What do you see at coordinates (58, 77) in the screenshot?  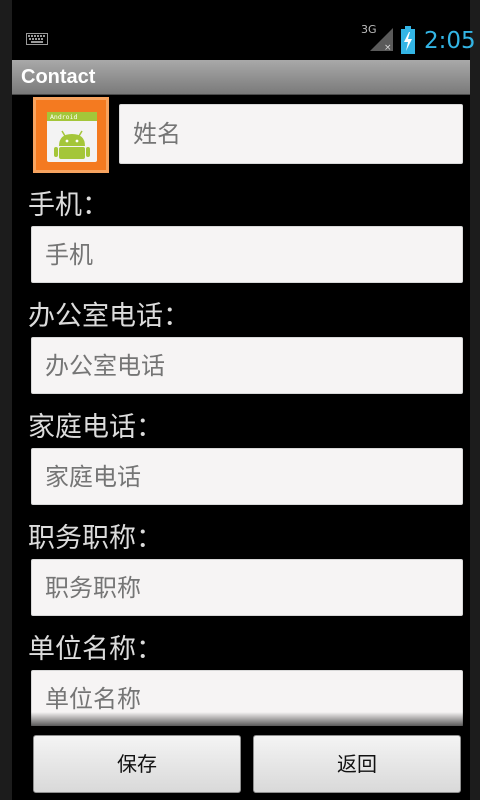 I see `app-title: Contact` at bounding box center [58, 77].